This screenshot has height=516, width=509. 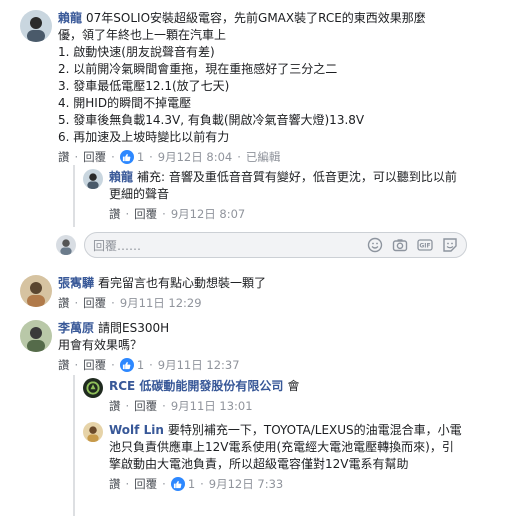 I want to click on reply-author: 賴龍, so click(x=121, y=177).